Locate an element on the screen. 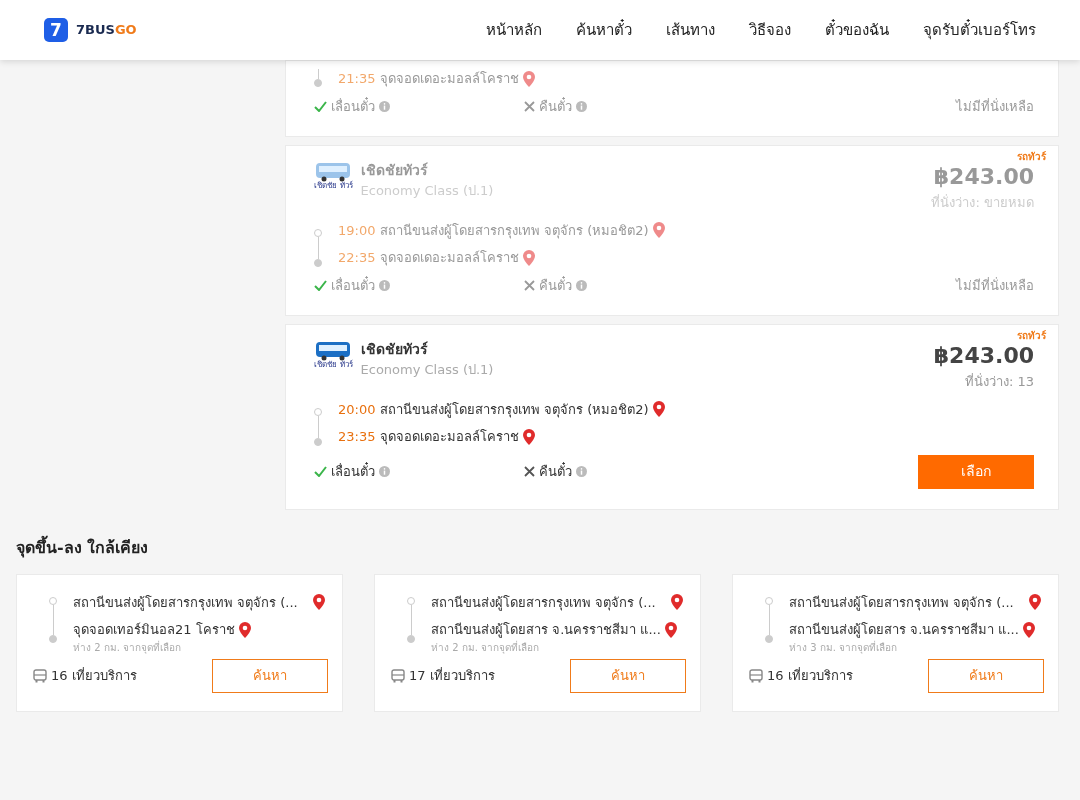 The width and height of the screenshot is (1080, 800). brand-name: 7BUSGO is located at coordinates (106, 30).